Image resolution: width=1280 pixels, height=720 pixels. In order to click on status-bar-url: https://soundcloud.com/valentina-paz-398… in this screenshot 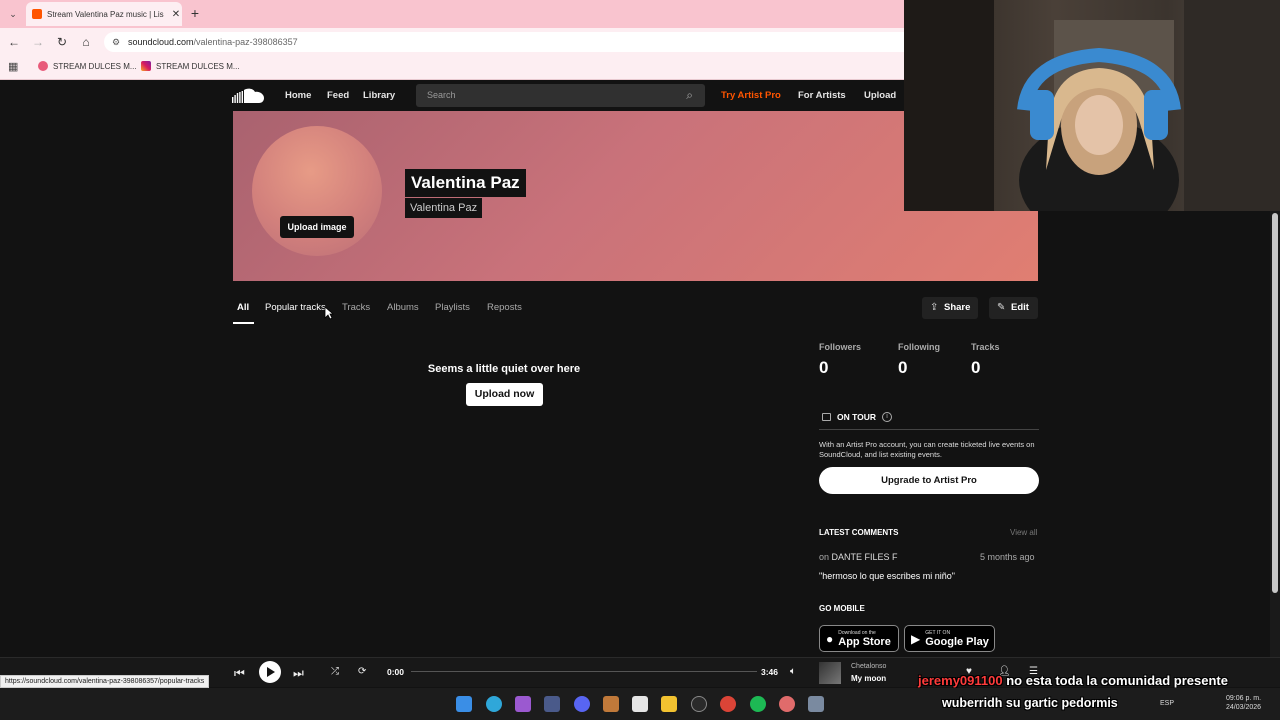, I will do `click(105, 681)`.